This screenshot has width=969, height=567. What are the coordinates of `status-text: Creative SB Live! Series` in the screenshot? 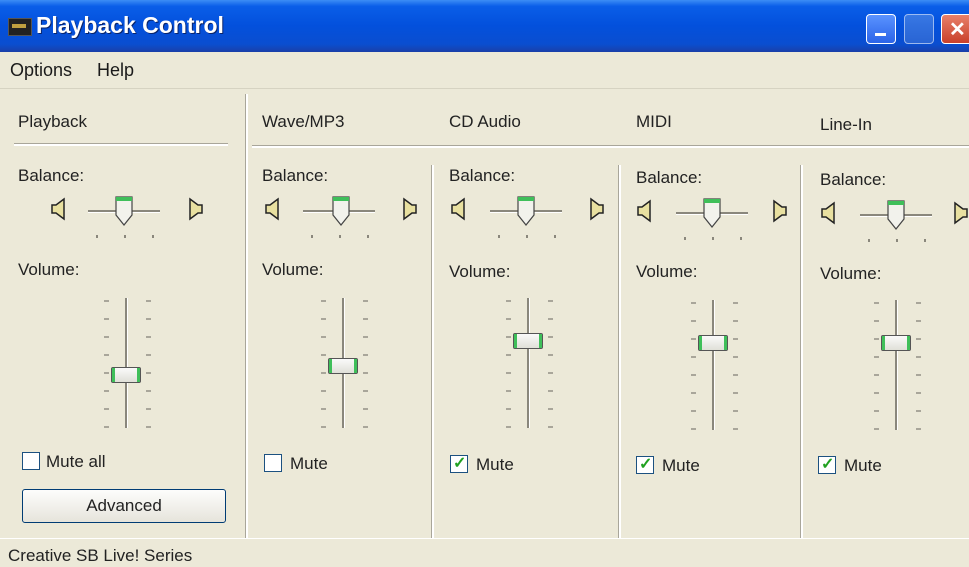 It's located at (100, 555).